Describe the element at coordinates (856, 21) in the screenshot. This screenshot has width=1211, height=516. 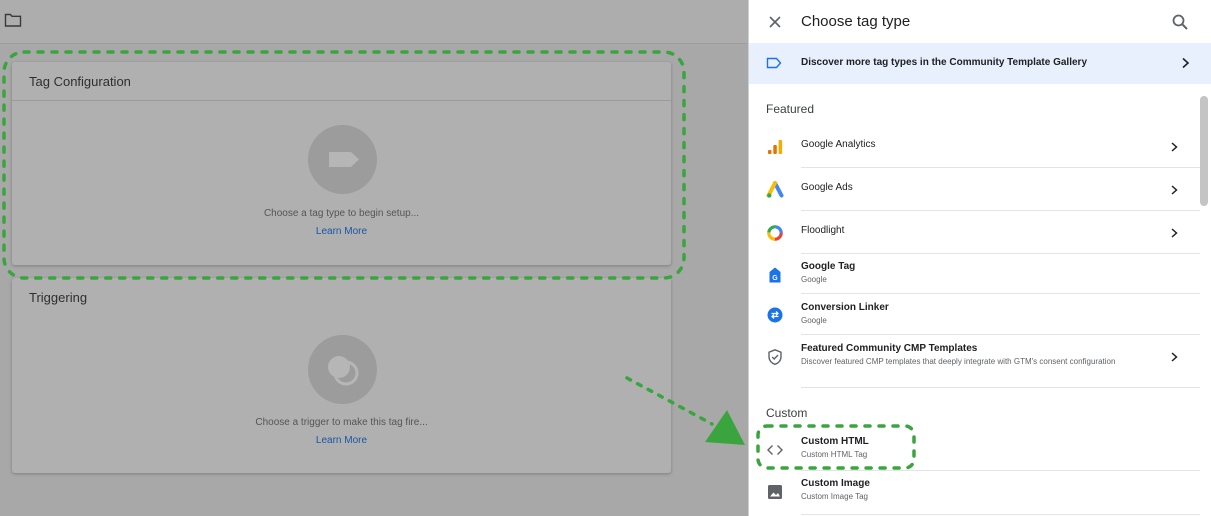
I see `panel-title: Choose tag type` at that location.